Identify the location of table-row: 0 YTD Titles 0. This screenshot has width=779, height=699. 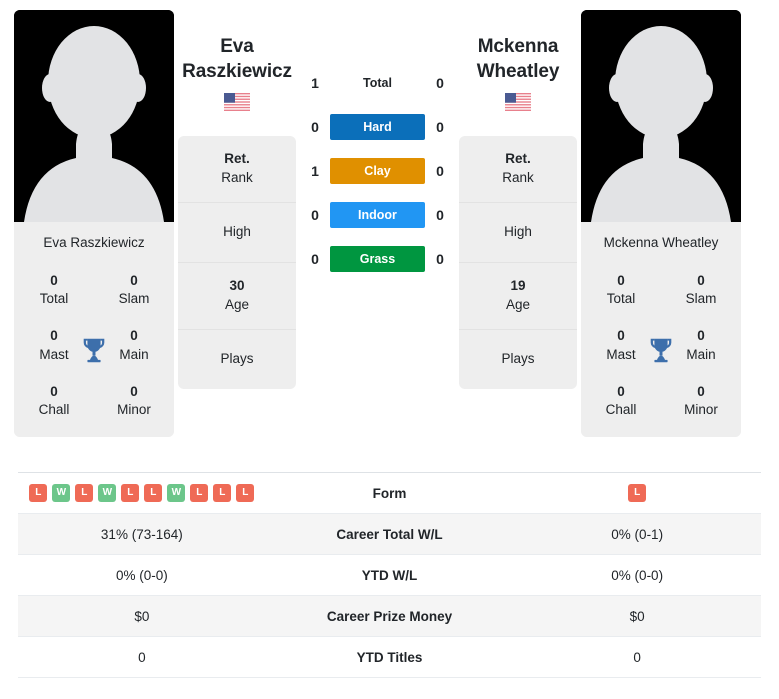
(389, 657).